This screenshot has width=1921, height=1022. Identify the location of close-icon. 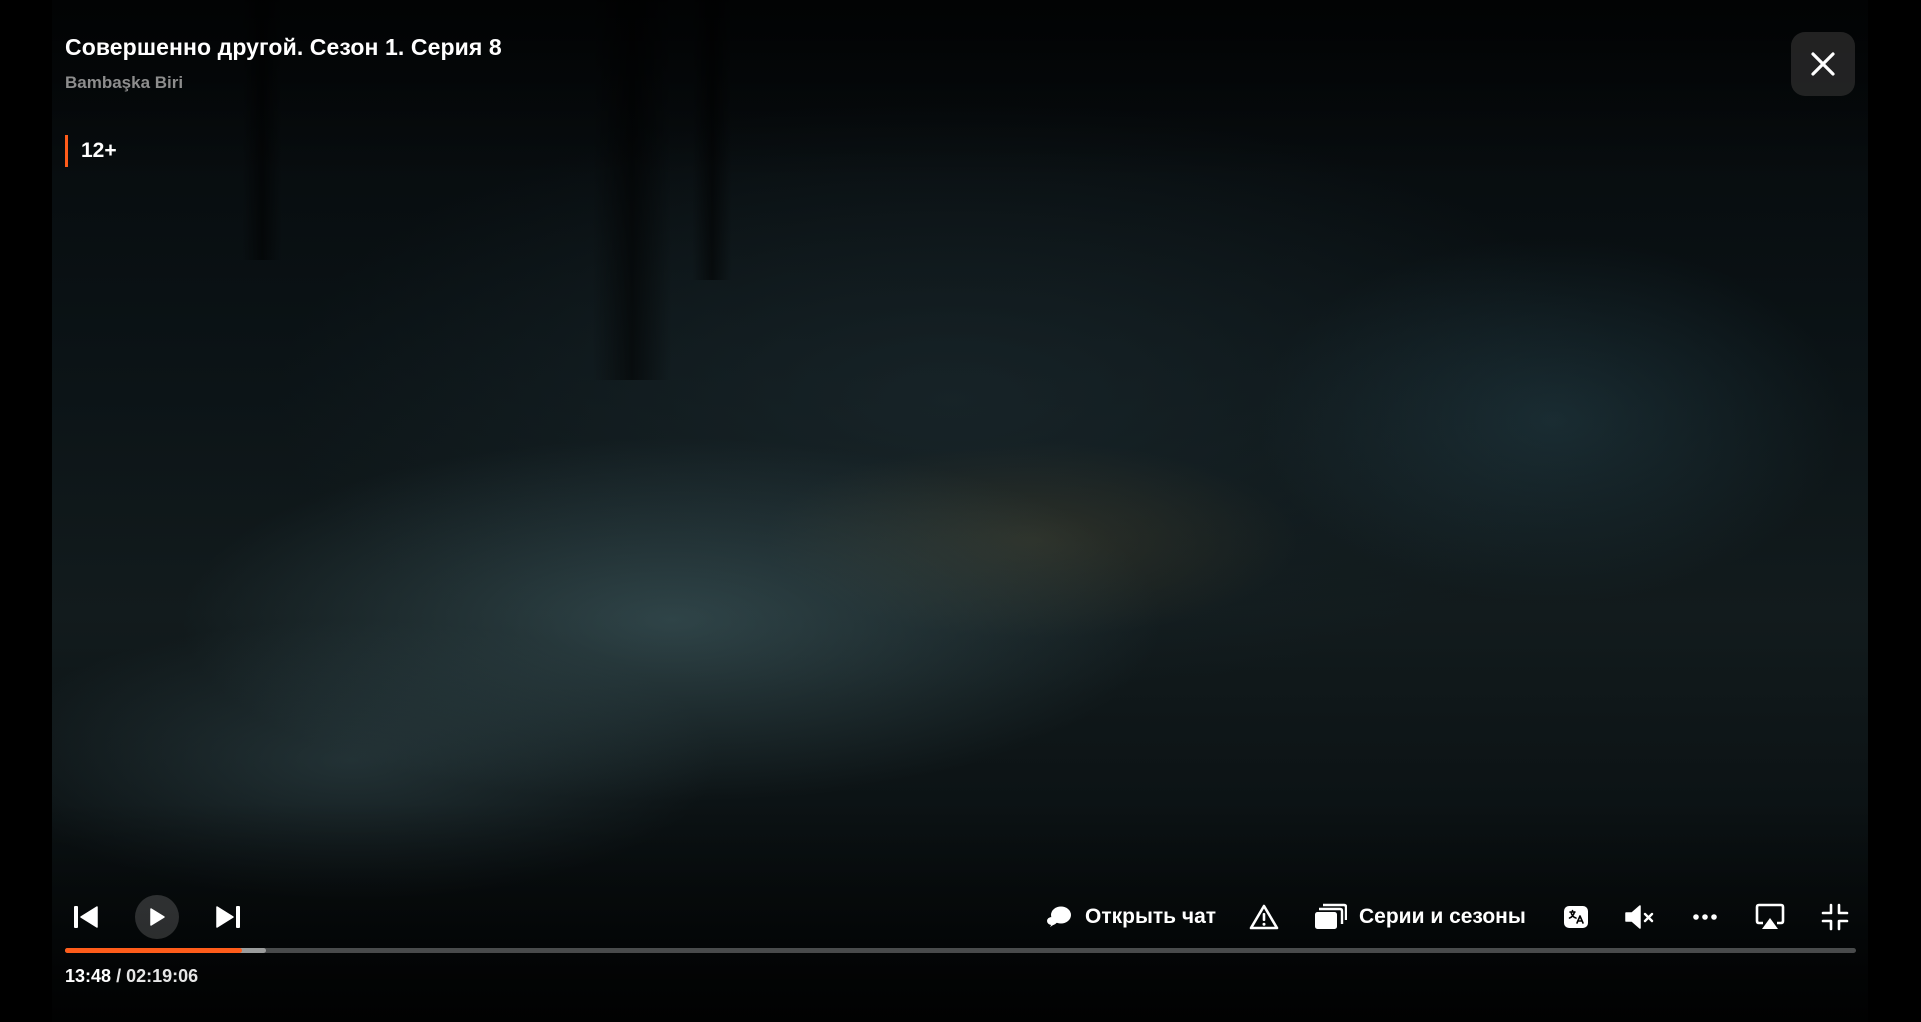
(1823, 64).